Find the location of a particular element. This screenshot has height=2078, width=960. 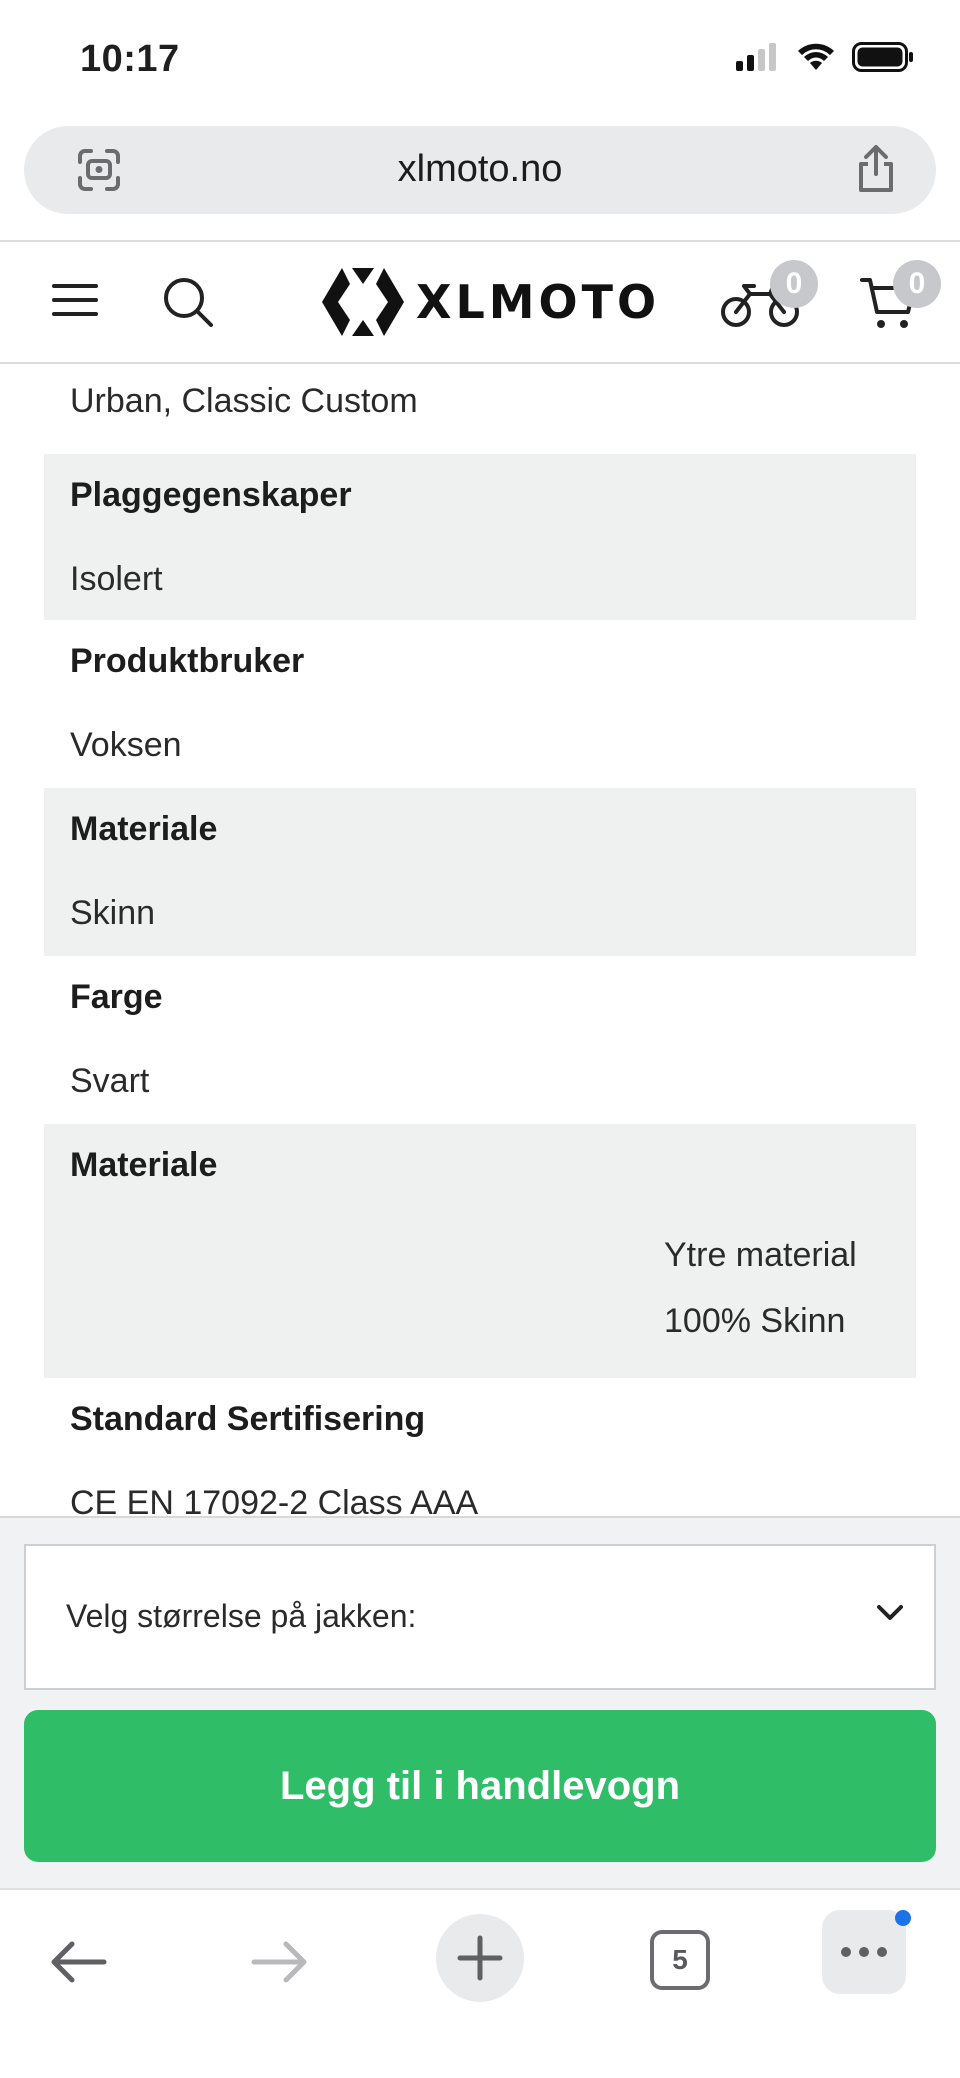

spec-label: Plaggegenskaper is located at coordinates (211, 495).